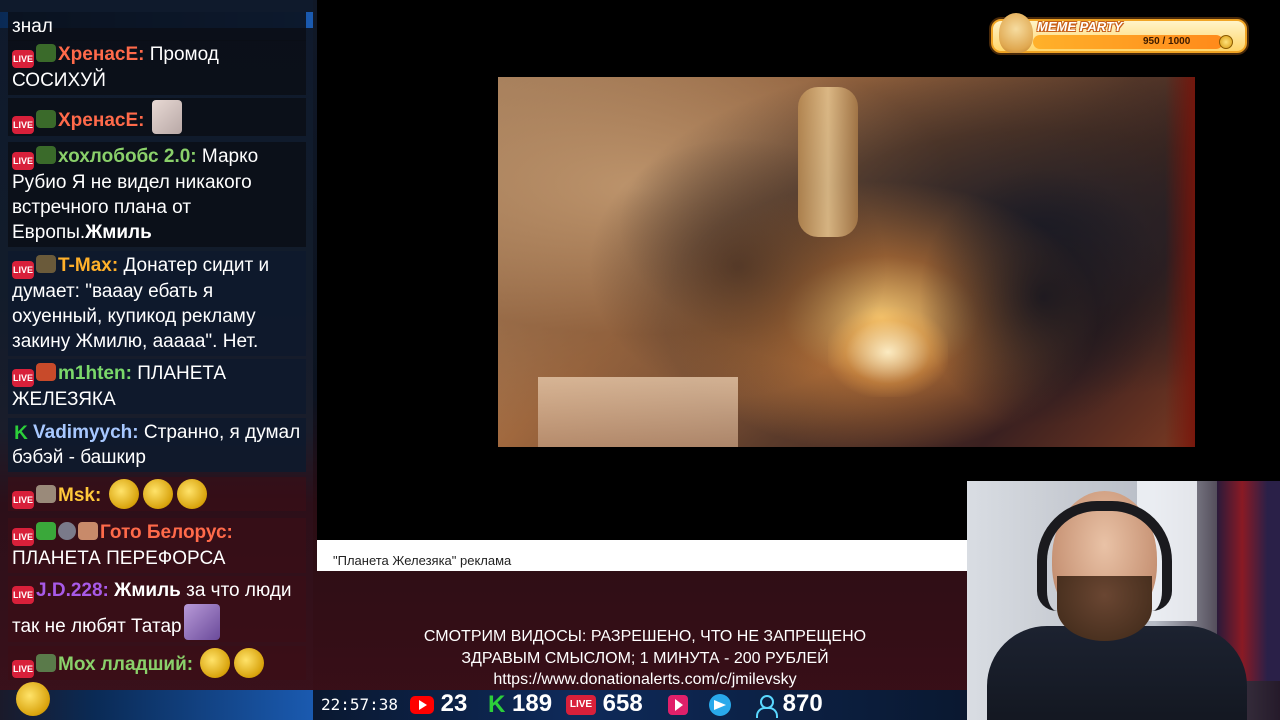 Image resolution: width=1280 pixels, height=720 pixels. What do you see at coordinates (95, 373) in the screenshot?
I see `chat-username: m1hten:` at bounding box center [95, 373].